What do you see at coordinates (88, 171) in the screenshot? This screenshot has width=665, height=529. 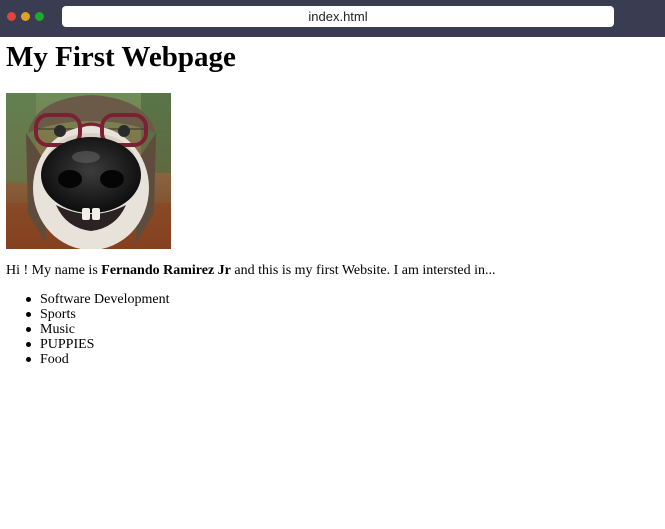 I see `dog-photo` at bounding box center [88, 171].